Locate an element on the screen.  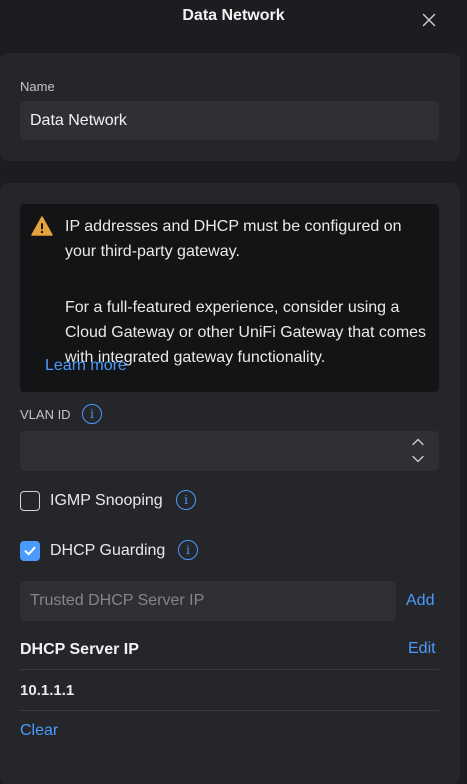
panel-header: Data Network is located at coordinates (233, 20).